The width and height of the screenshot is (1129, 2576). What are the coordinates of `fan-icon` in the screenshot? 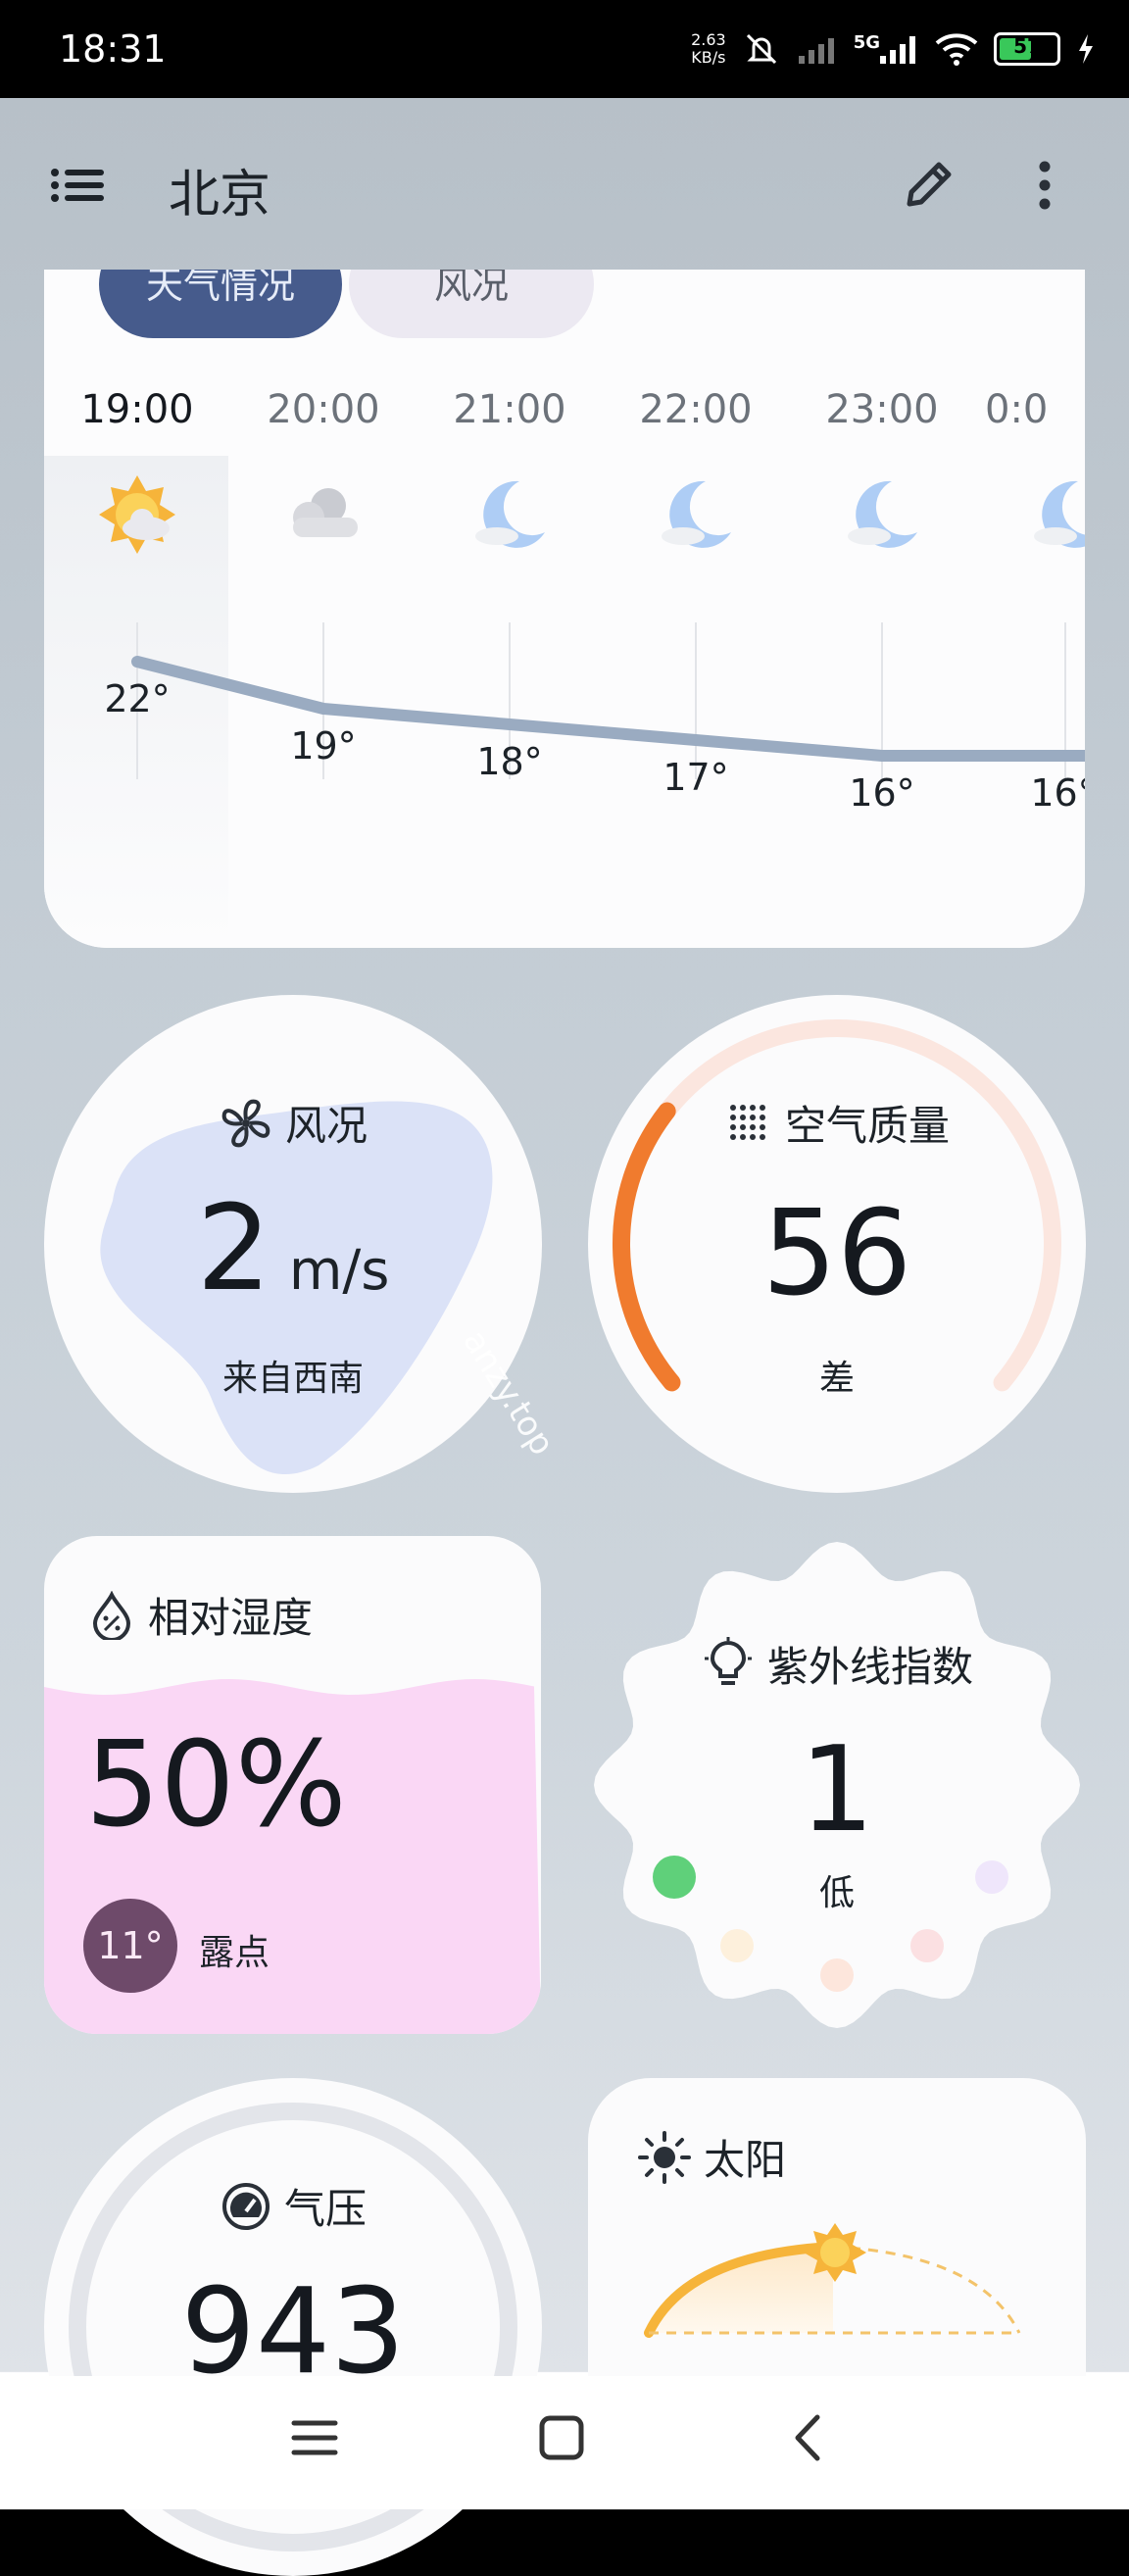 It's located at (245, 1123).